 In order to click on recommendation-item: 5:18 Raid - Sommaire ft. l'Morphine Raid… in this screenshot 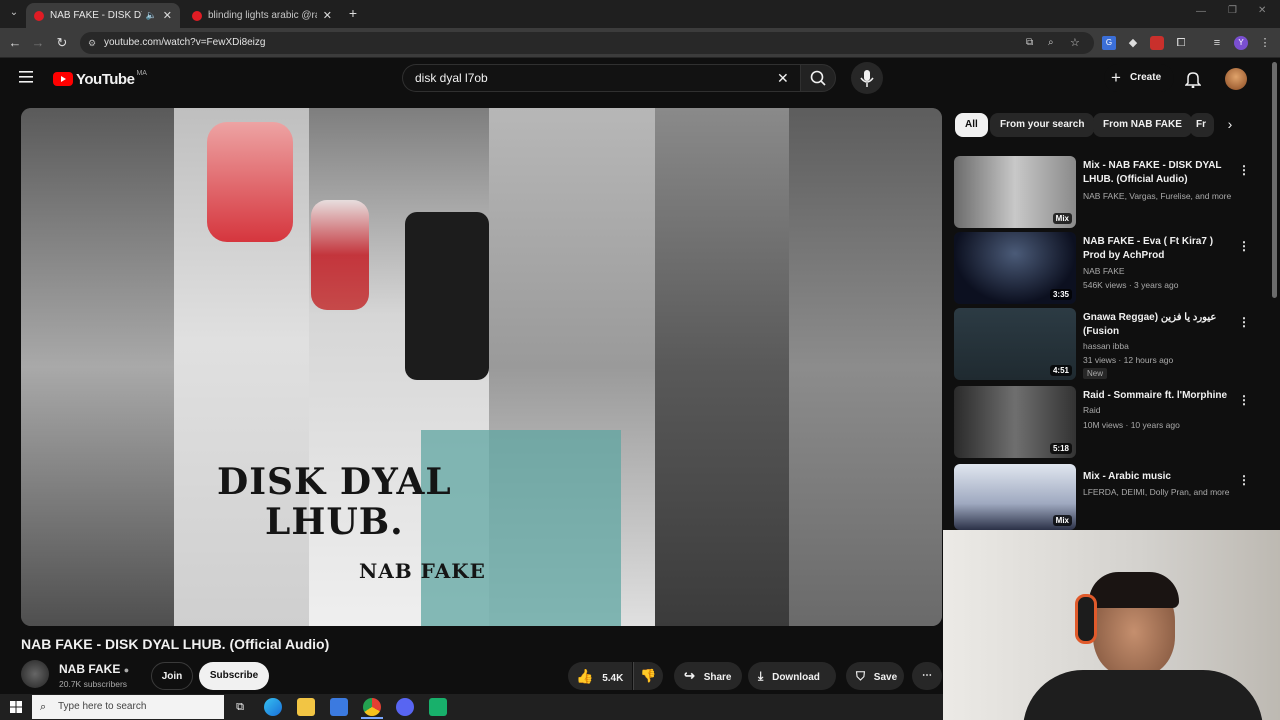, I will do `click(1104, 422)`.